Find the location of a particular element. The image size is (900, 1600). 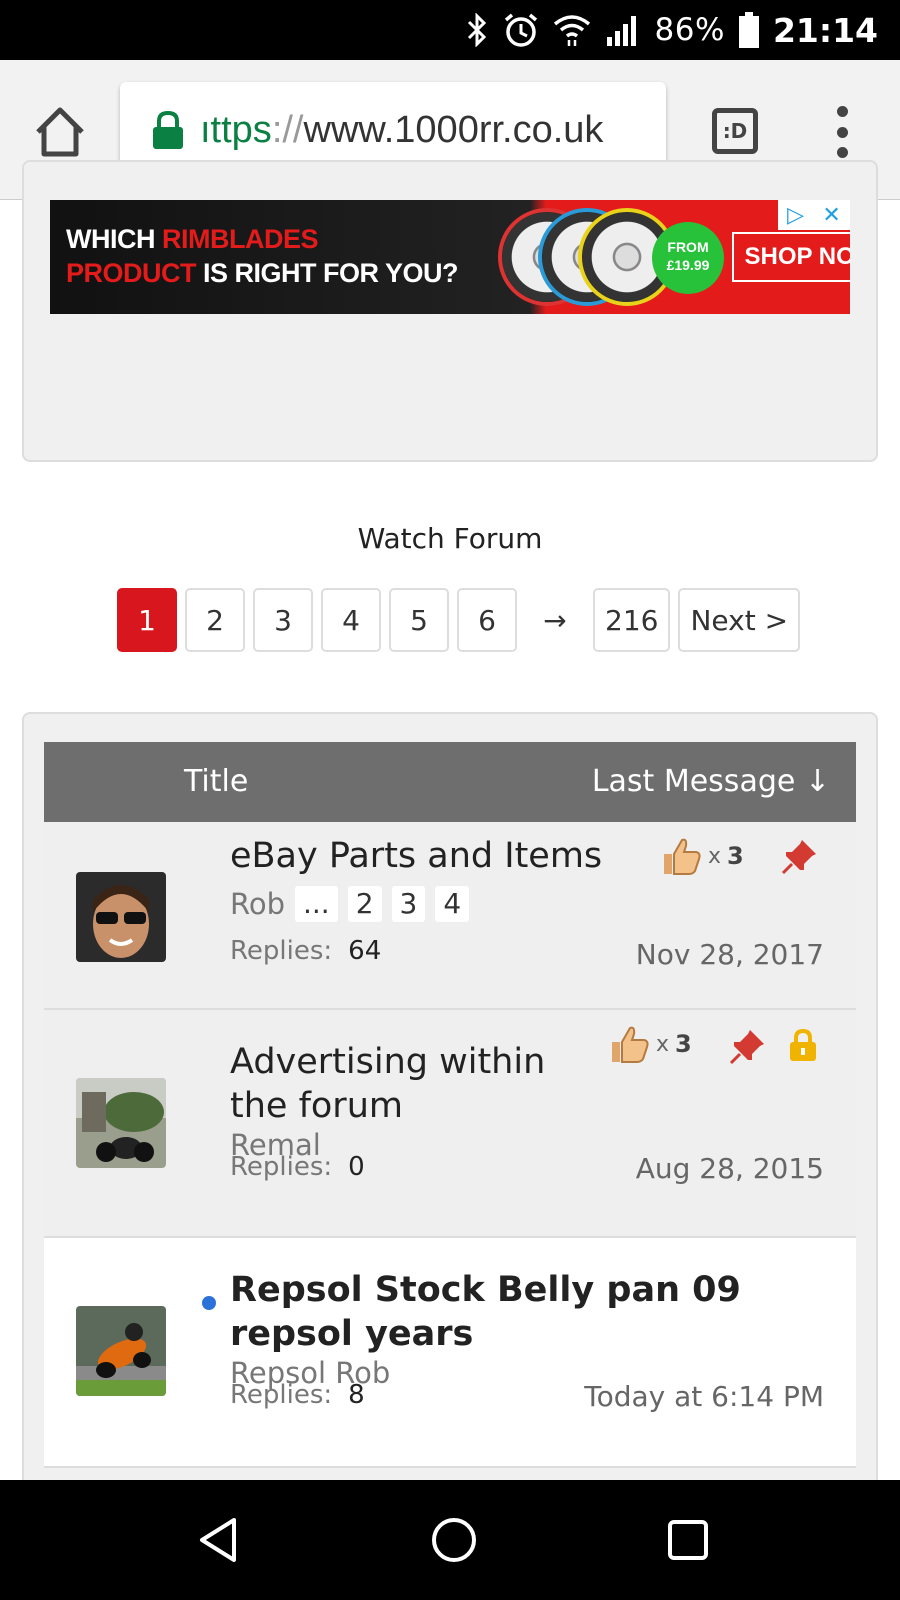

thread-author-line: Rob ... 2 3 4 is located at coordinates (350, 904).